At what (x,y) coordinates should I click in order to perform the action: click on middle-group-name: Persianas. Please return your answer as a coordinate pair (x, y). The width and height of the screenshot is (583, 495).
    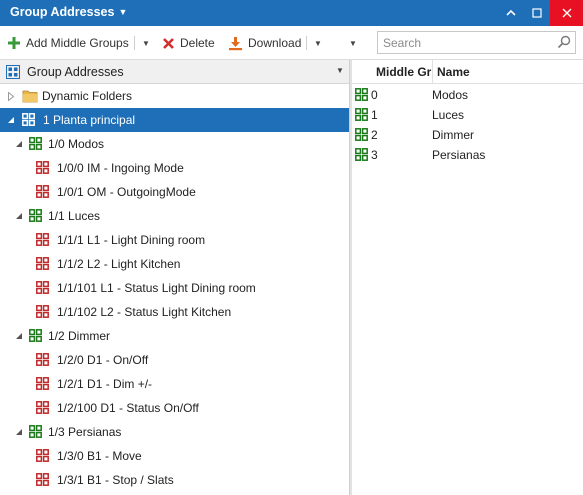
    Looking at the image, I should click on (459, 155).